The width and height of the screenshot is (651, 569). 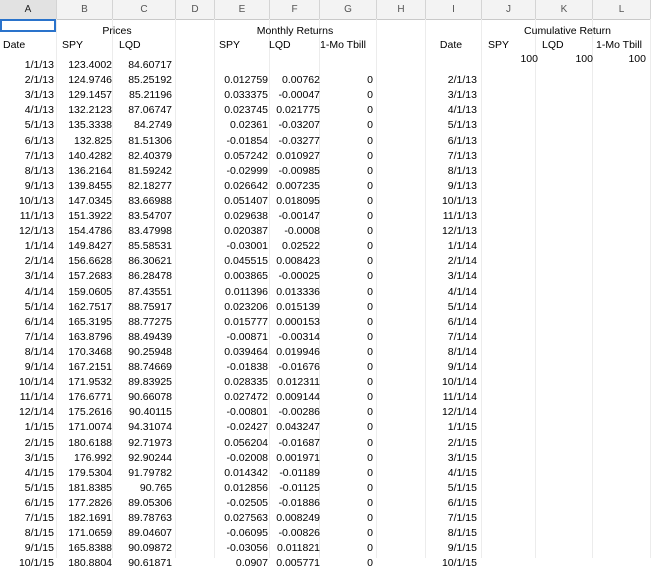 I want to click on spy-price-cell: 182.1691, so click(x=83, y=518).